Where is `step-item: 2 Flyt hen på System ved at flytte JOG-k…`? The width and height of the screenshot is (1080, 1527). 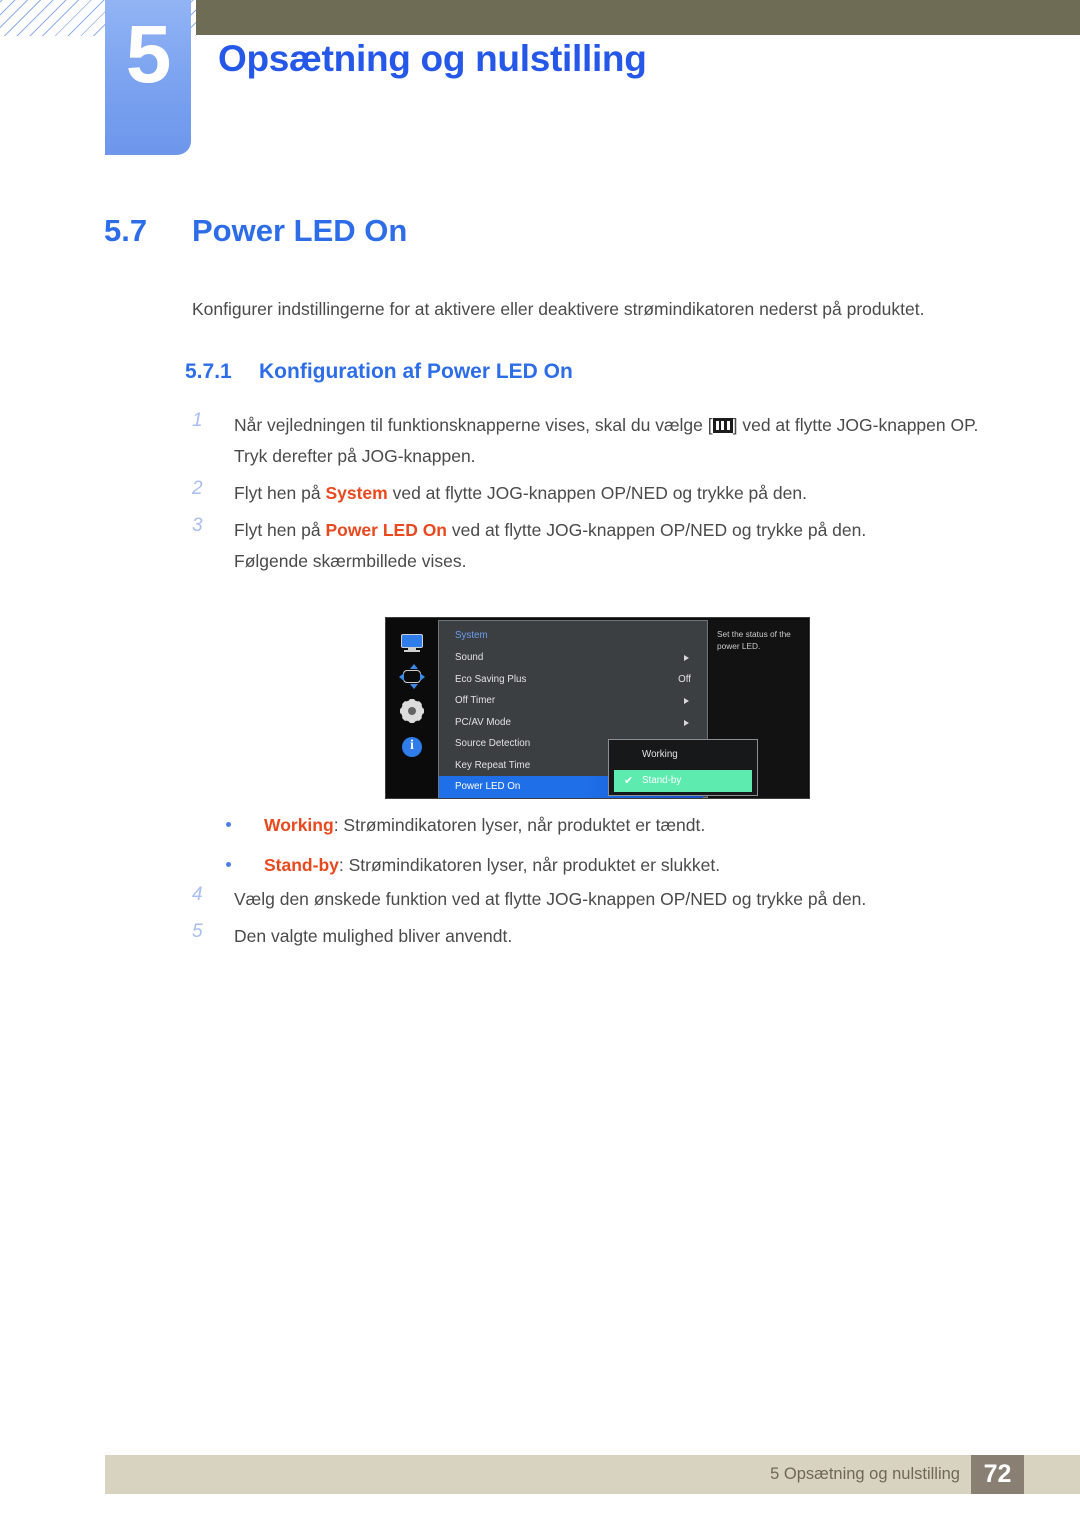
step-item: 2 Flyt hen på System ved at flytte JOG-k… is located at coordinates (592, 493).